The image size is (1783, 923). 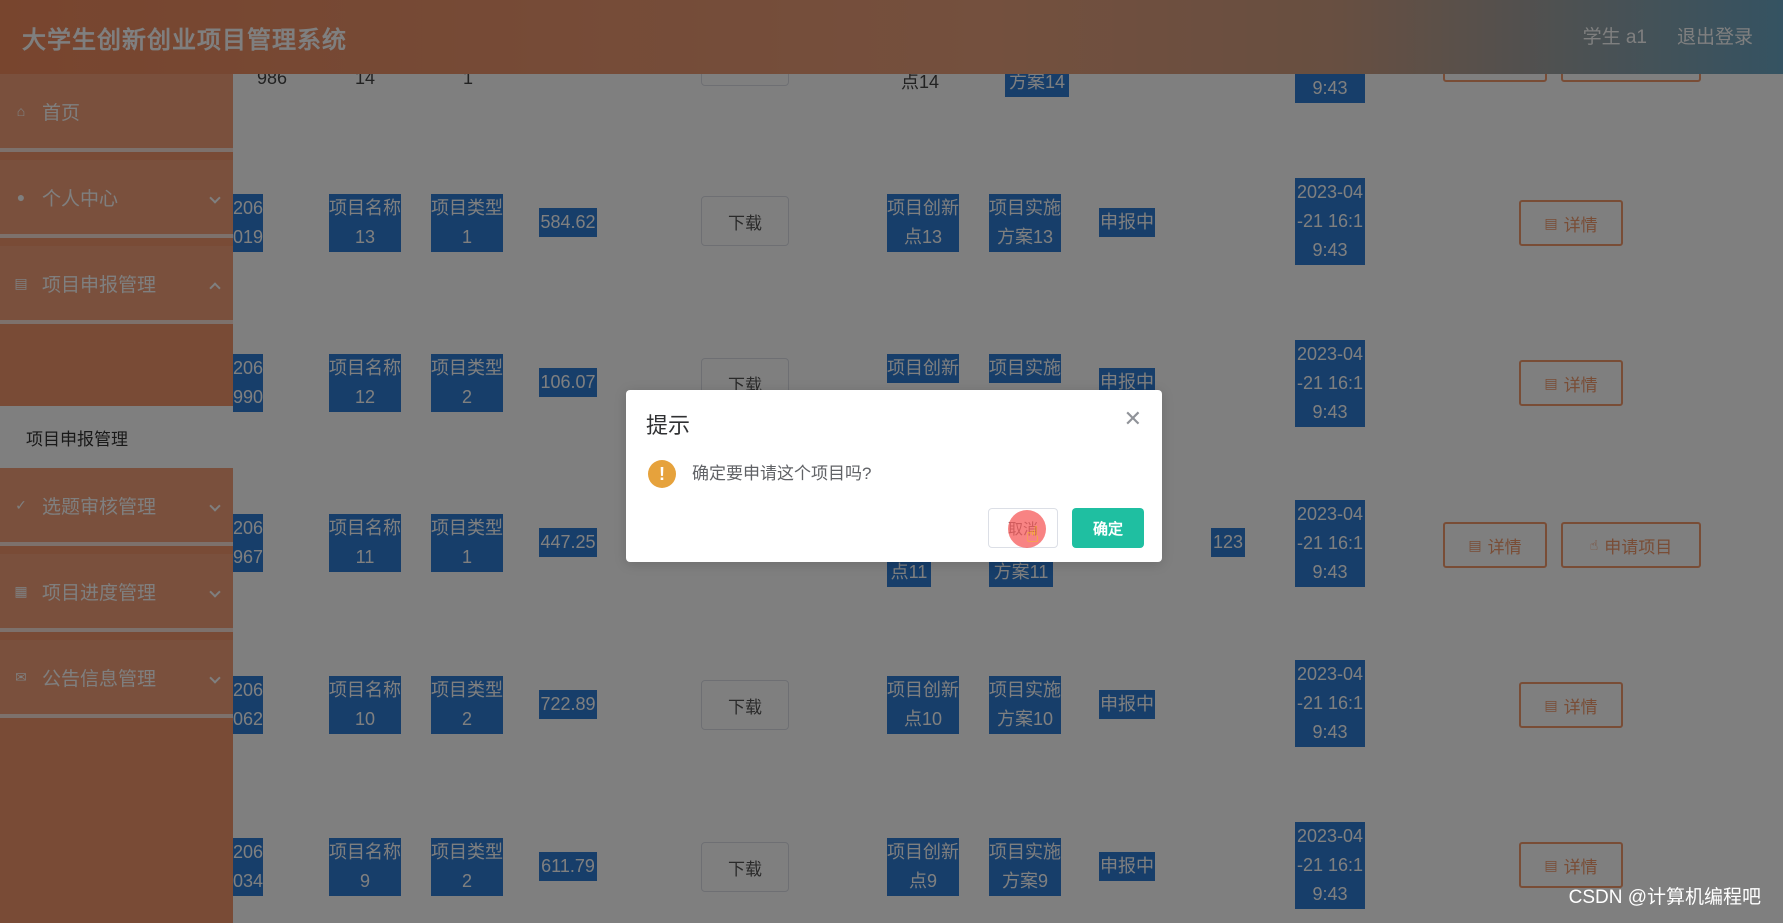 I want to click on dialog-message: 确定要申请这个项目吗?, so click(x=782, y=473).